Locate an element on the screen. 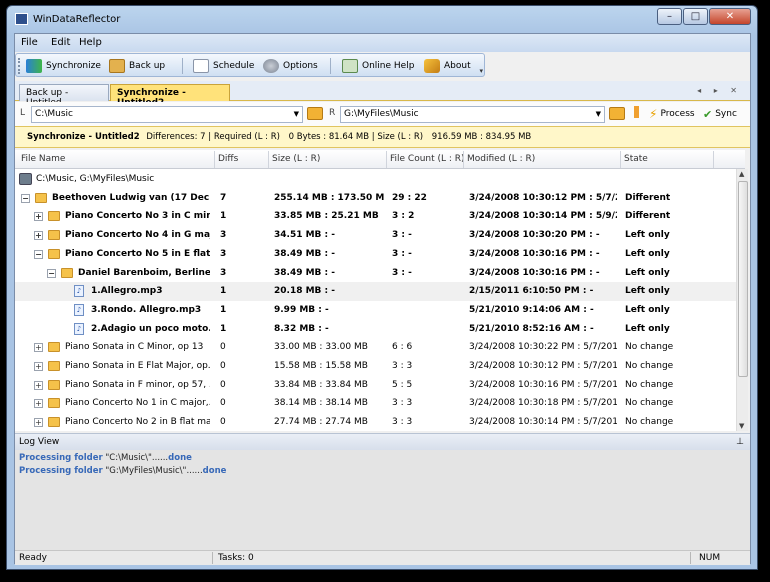 This screenshot has height=582, width=770. row-file-count: 3 : 2 is located at coordinates (403, 216).